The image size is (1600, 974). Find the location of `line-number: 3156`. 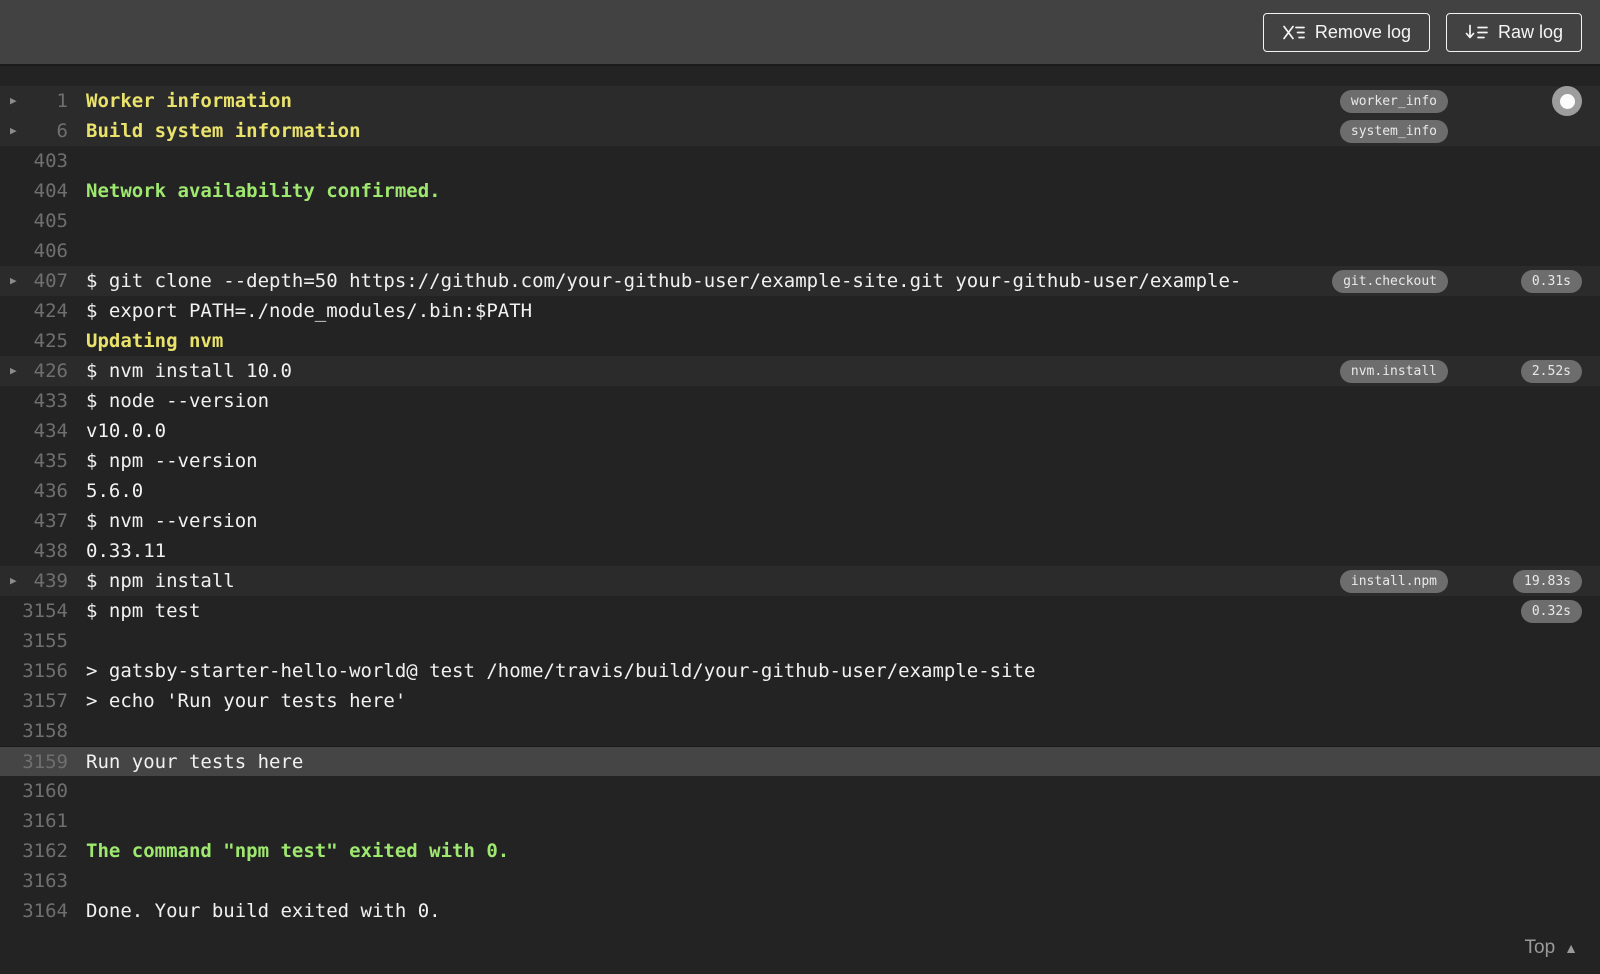

line-number: 3156 is located at coordinates (45, 671).